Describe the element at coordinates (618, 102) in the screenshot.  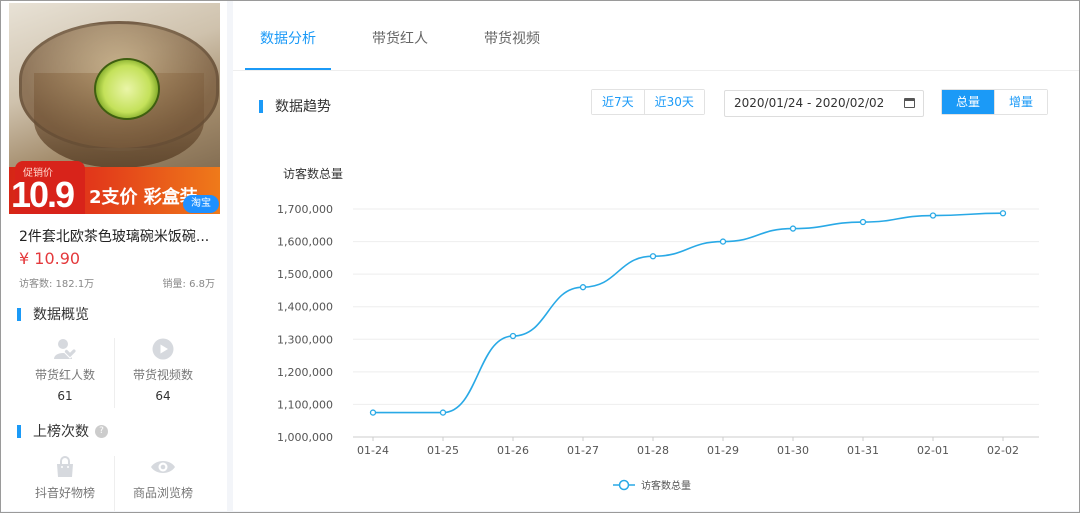
I see `range-7-days-button: 近7天` at that location.